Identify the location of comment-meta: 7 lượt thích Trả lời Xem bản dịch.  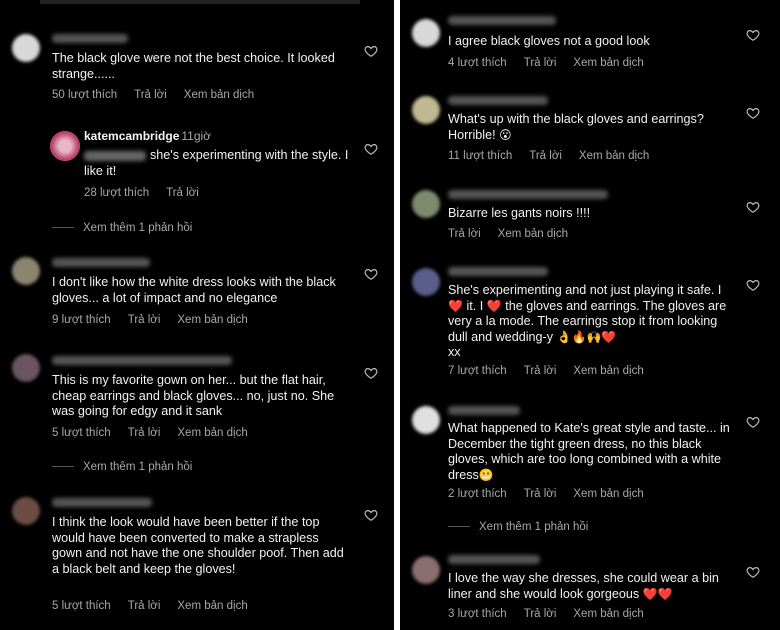
(554, 371).